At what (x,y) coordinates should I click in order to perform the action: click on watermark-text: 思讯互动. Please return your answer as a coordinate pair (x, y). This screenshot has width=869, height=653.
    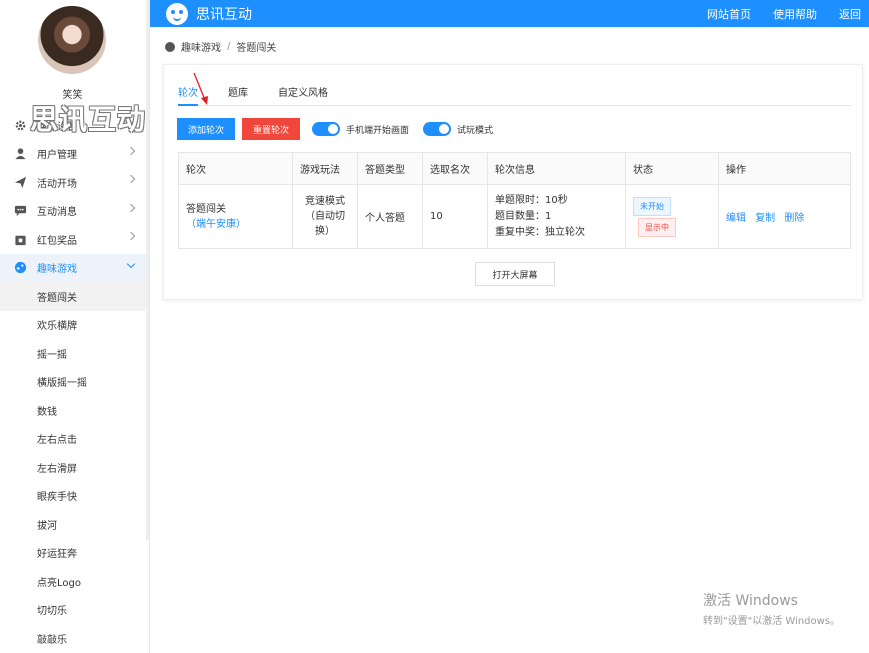
    Looking at the image, I should click on (88, 119).